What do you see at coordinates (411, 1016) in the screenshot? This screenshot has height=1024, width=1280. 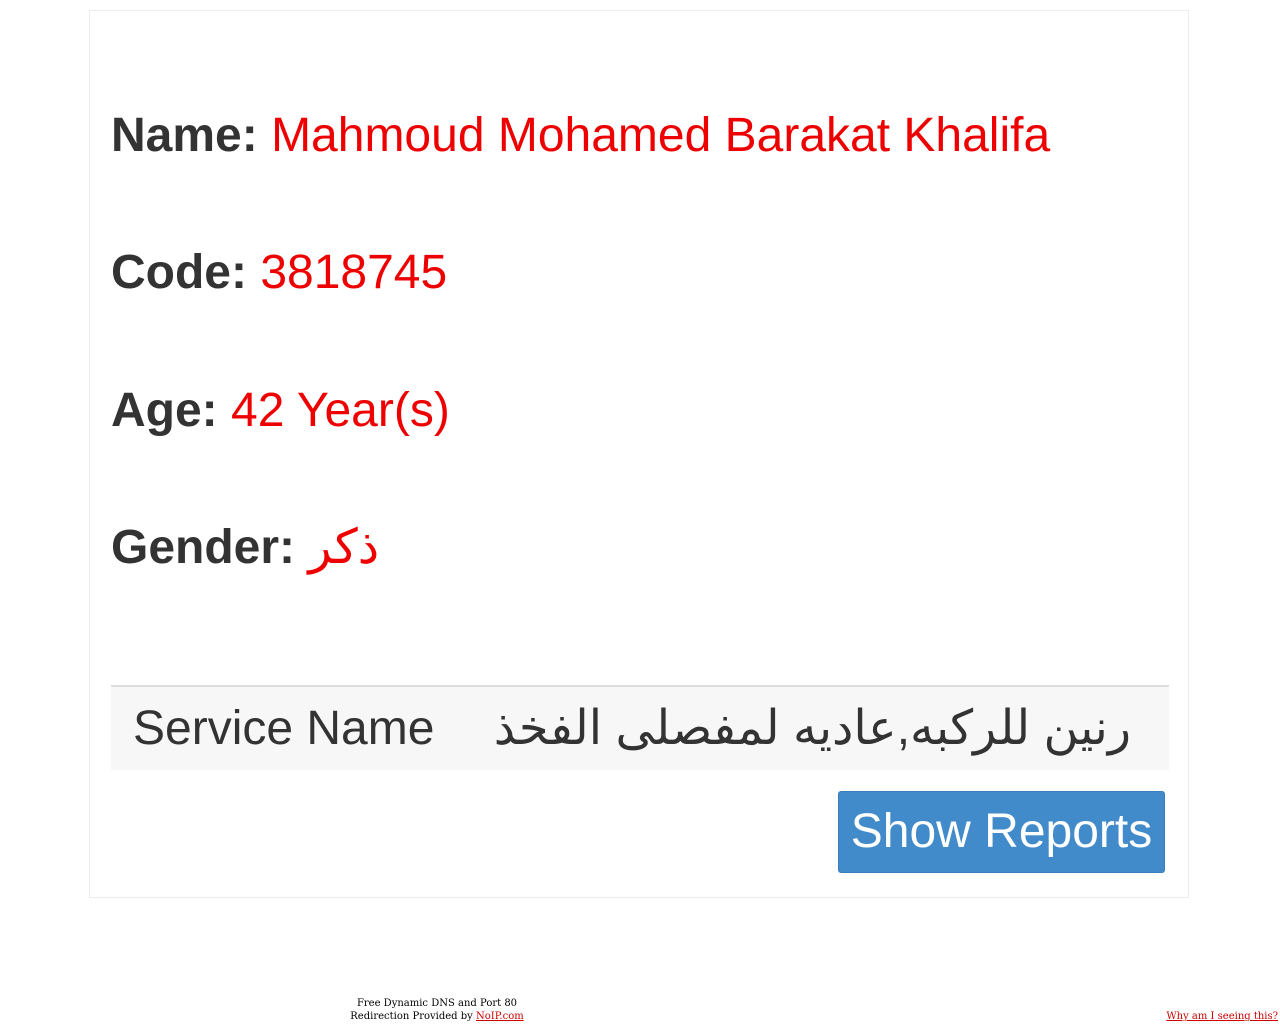 I see `footer-line-2-prefix: Redirection Provided by` at bounding box center [411, 1016].